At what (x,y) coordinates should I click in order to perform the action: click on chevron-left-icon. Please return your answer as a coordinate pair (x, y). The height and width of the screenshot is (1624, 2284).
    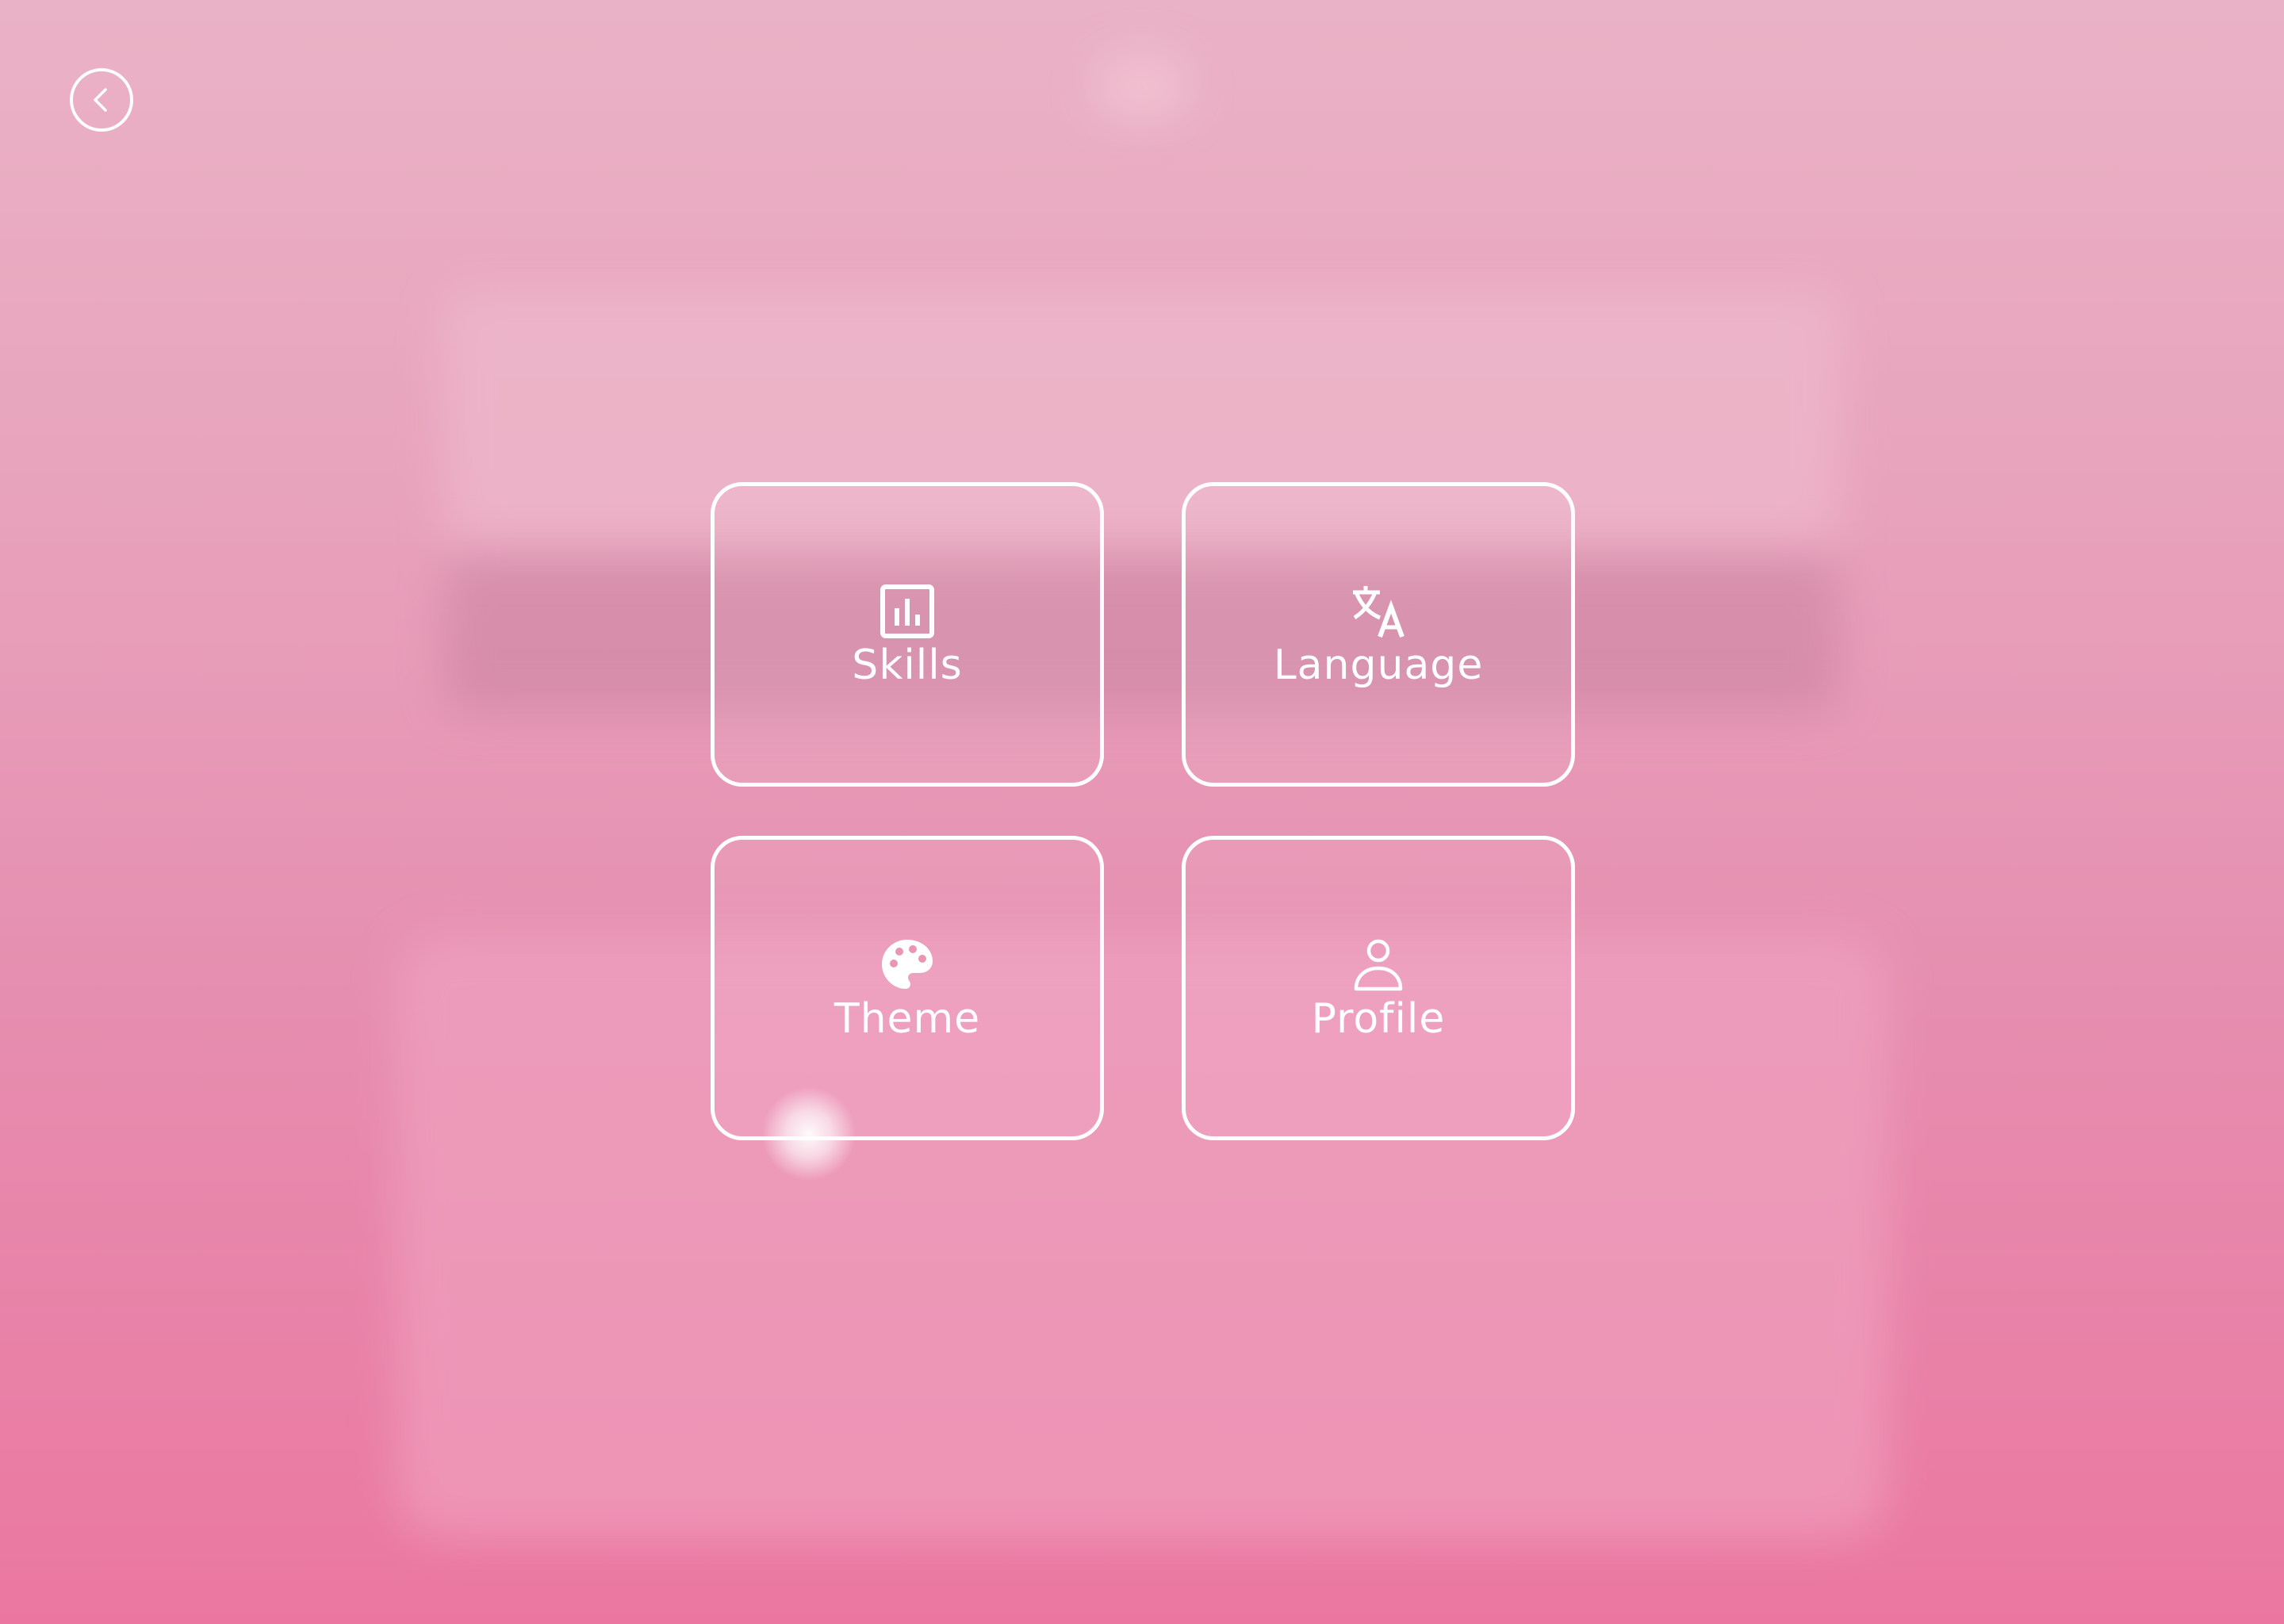
    Looking at the image, I should click on (100, 100).